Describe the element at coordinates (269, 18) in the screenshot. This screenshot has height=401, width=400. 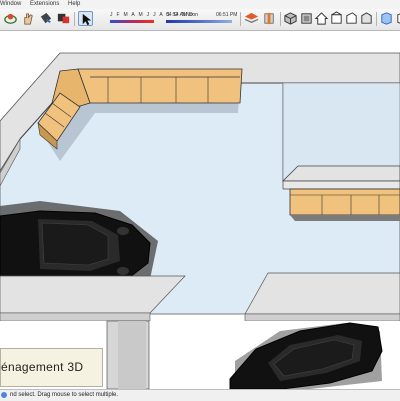
I see `section-plane-icon` at that location.